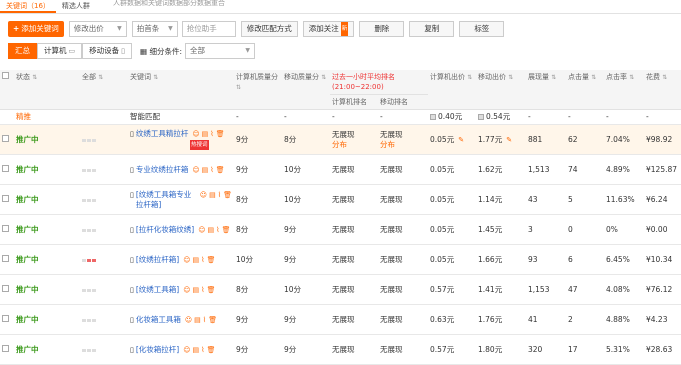 The width and height of the screenshot is (681, 365). What do you see at coordinates (354, 102) in the screenshot?
I see `col-pc-rank: 计算机排名` at bounding box center [354, 102].